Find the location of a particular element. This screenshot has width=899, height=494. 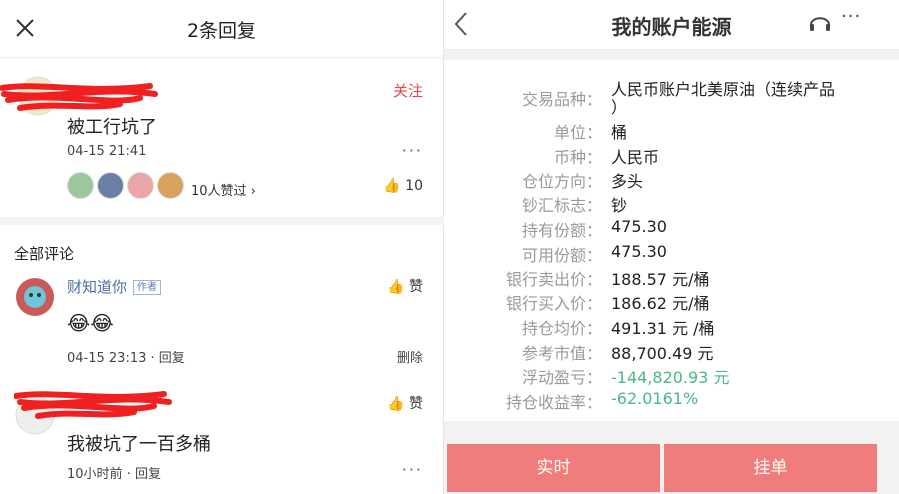

detail-row: 参考市值： 88,700.49 元 is located at coordinates (671, 352).